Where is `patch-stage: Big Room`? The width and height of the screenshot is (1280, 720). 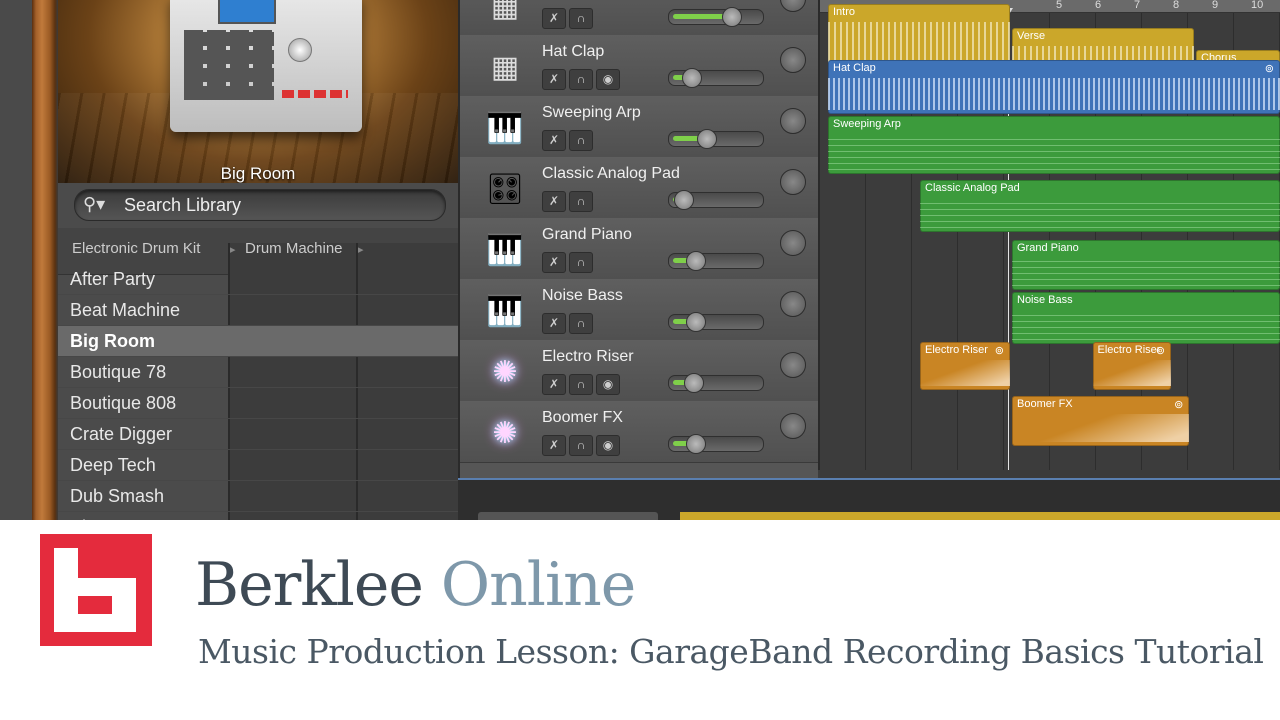 patch-stage: Big Room is located at coordinates (258, 91).